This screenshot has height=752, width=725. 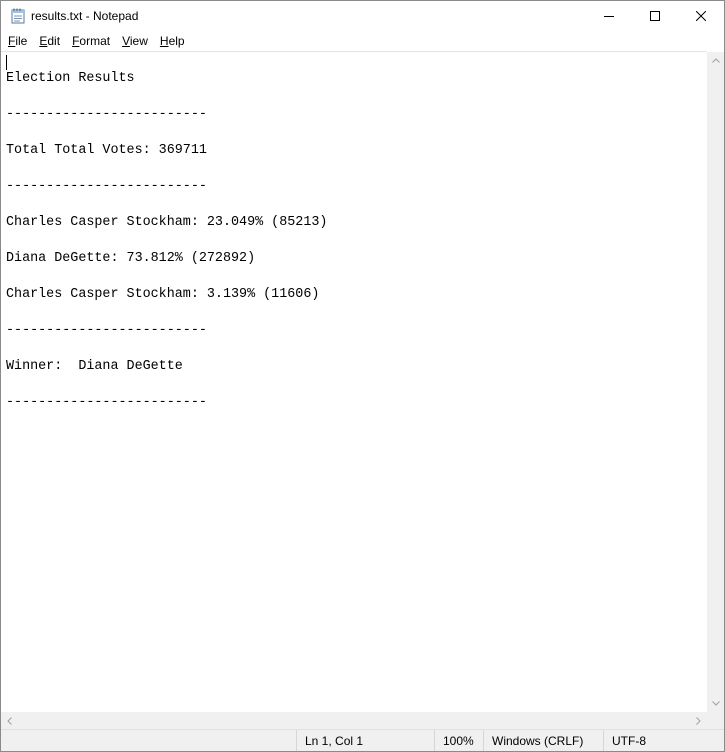 I want to click on text-caret, so click(x=6, y=62).